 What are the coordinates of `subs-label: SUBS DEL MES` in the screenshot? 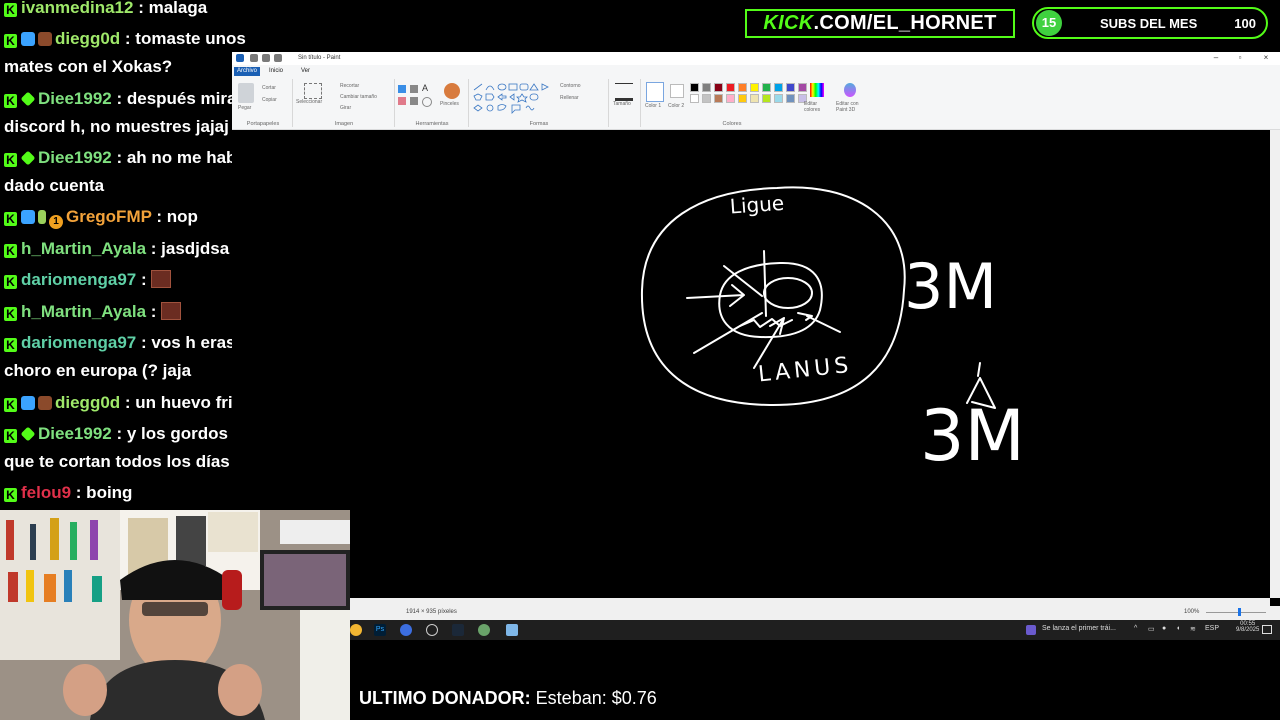 It's located at (1149, 23).